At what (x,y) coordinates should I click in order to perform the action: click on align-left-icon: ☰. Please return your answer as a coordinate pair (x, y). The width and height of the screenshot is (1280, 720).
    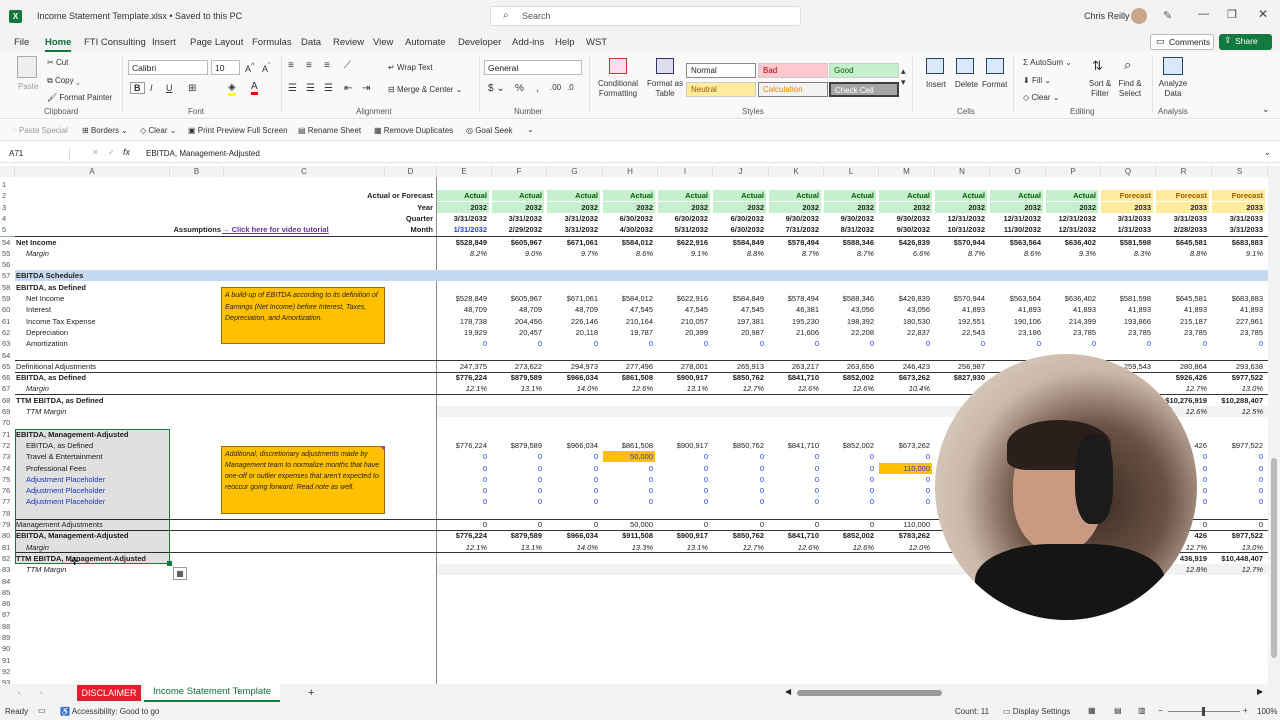
    Looking at the image, I should click on (292, 88).